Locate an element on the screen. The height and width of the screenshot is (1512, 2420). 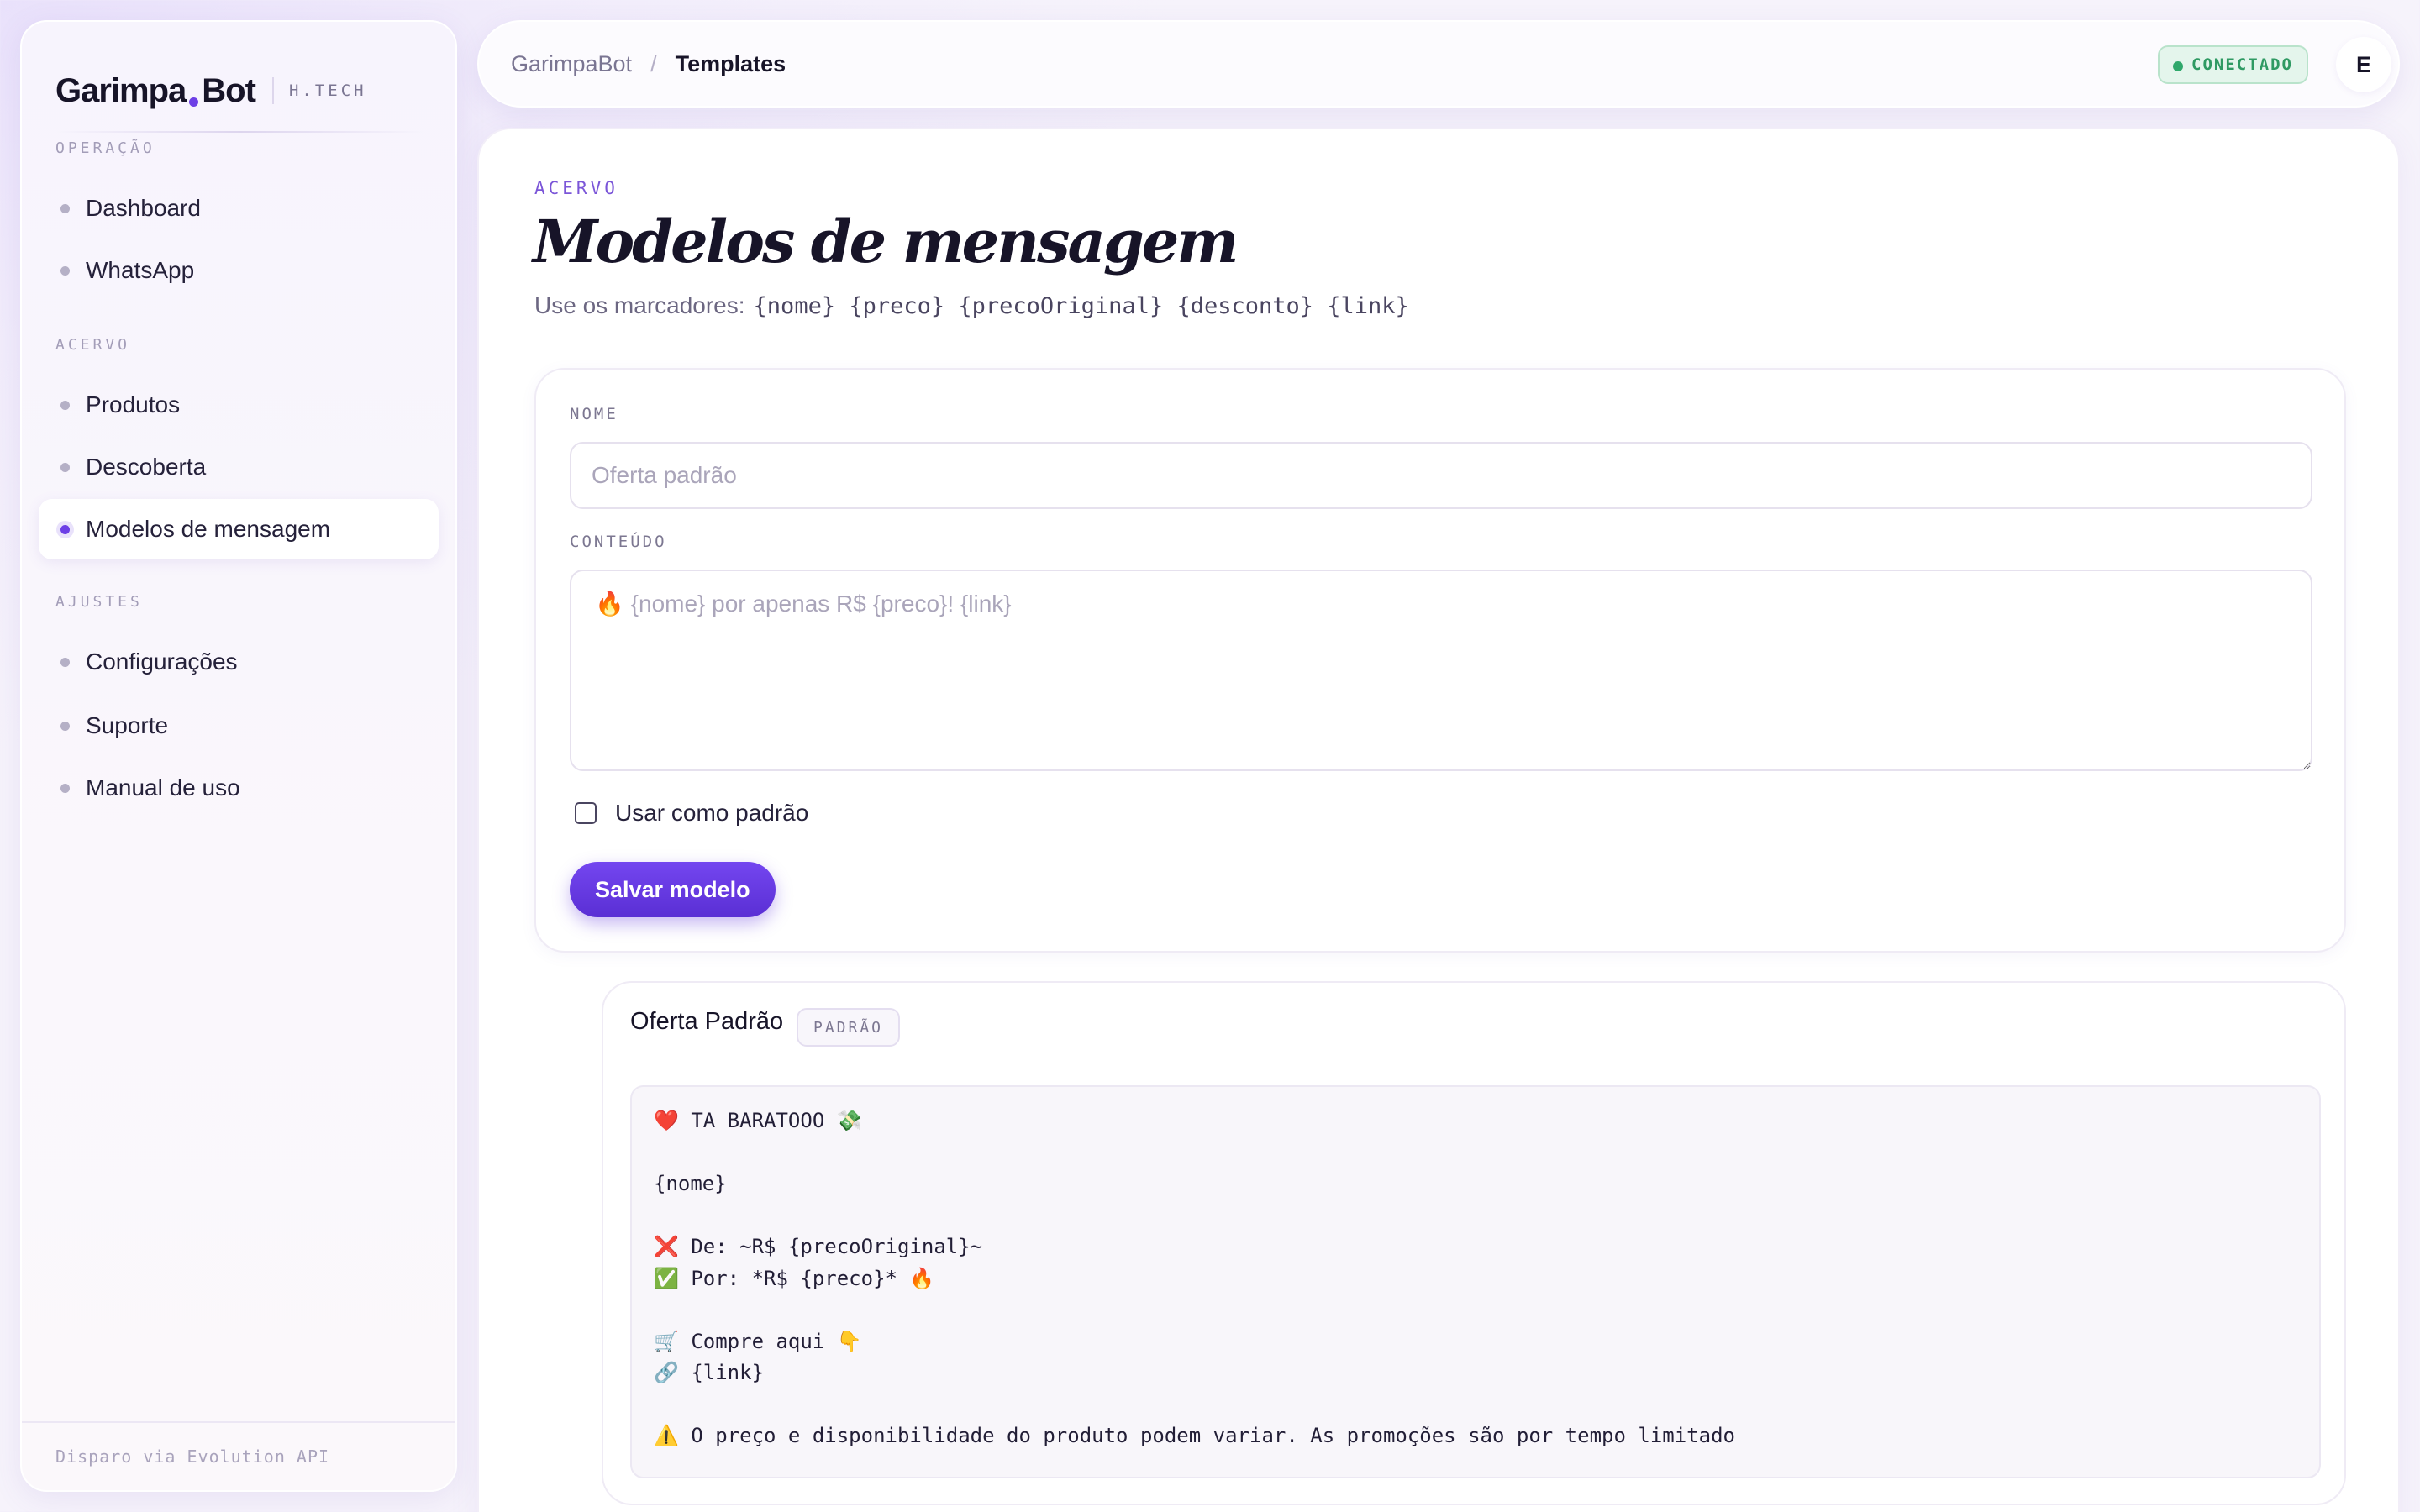
sidebar-item-manual-de-uso: Manual de uso is located at coordinates (239, 788).